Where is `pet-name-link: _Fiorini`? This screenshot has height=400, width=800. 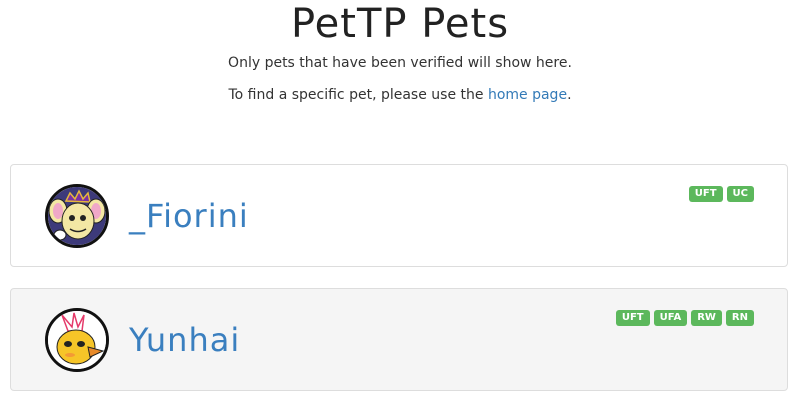
pet-name-link: _Fiorini is located at coordinates (189, 216).